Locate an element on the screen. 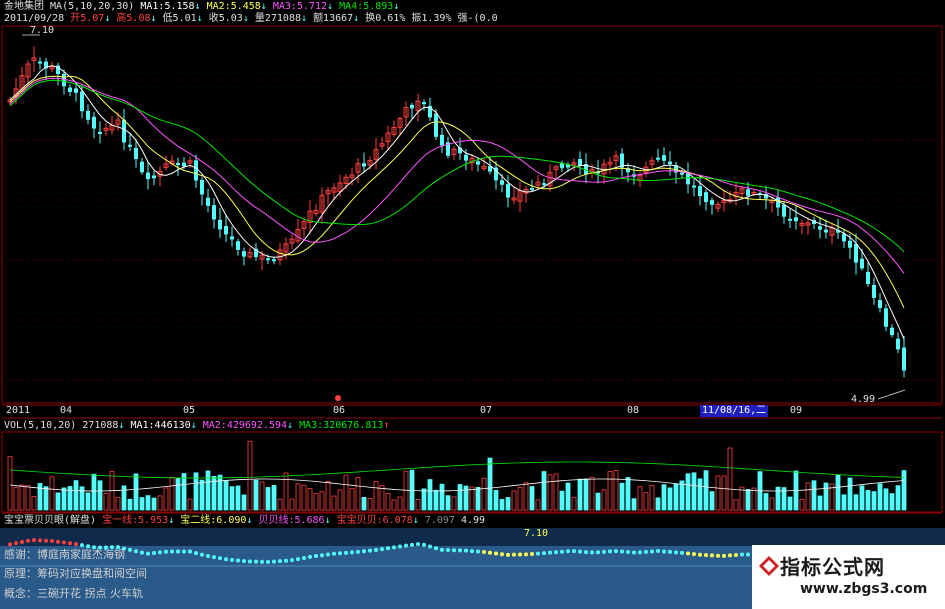 The image size is (945, 609). indicator-top-value: 7.10 is located at coordinates (536, 533).